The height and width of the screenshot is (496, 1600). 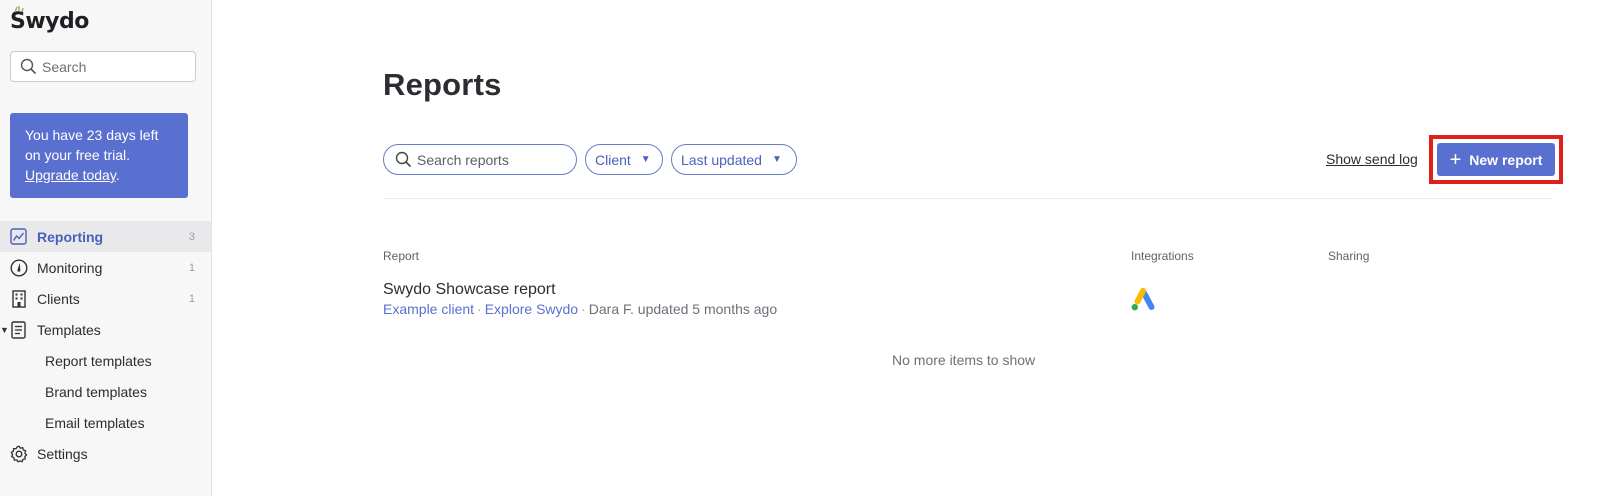 I want to click on column-header-sharing: Sharing, so click(x=1349, y=256).